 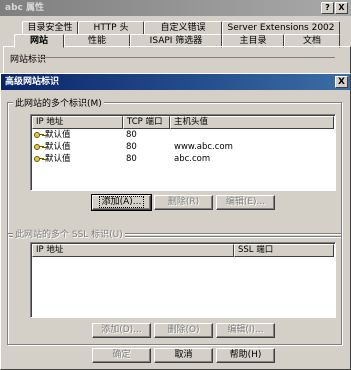 What do you see at coordinates (183, 135) in the screenshot?
I see `list-item: 默认值 80` at bounding box center [183, 135].